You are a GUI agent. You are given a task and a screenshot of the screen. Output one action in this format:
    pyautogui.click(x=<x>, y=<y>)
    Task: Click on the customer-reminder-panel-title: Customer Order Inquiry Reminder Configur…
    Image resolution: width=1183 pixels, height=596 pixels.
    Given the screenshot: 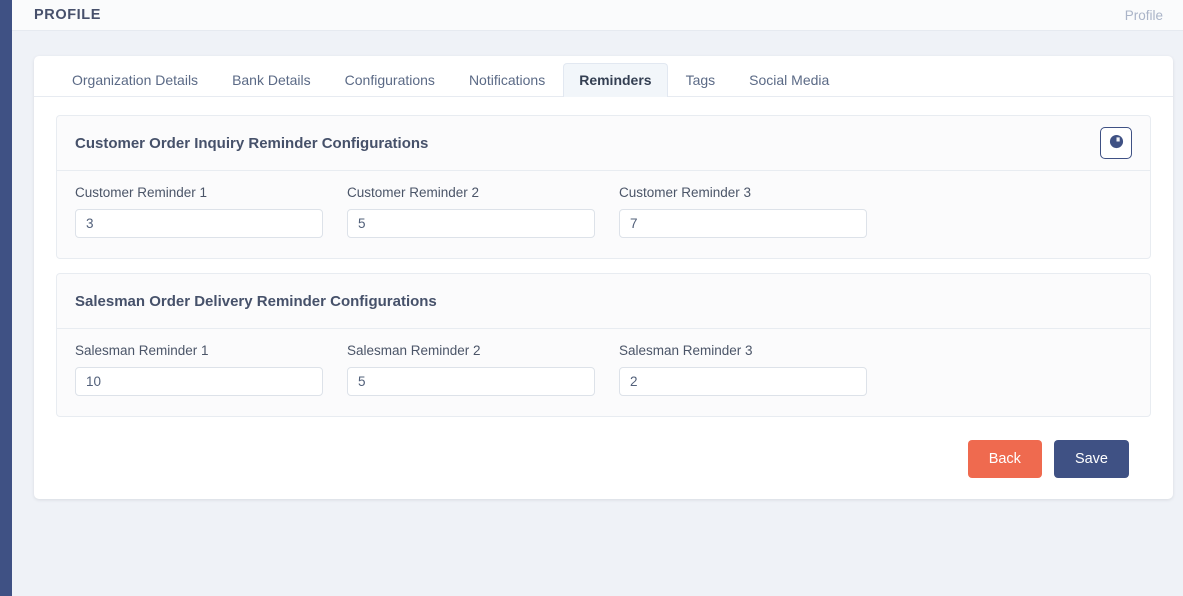 What is the action you would take?
    pyautogui.click(x=252, y=143)
    